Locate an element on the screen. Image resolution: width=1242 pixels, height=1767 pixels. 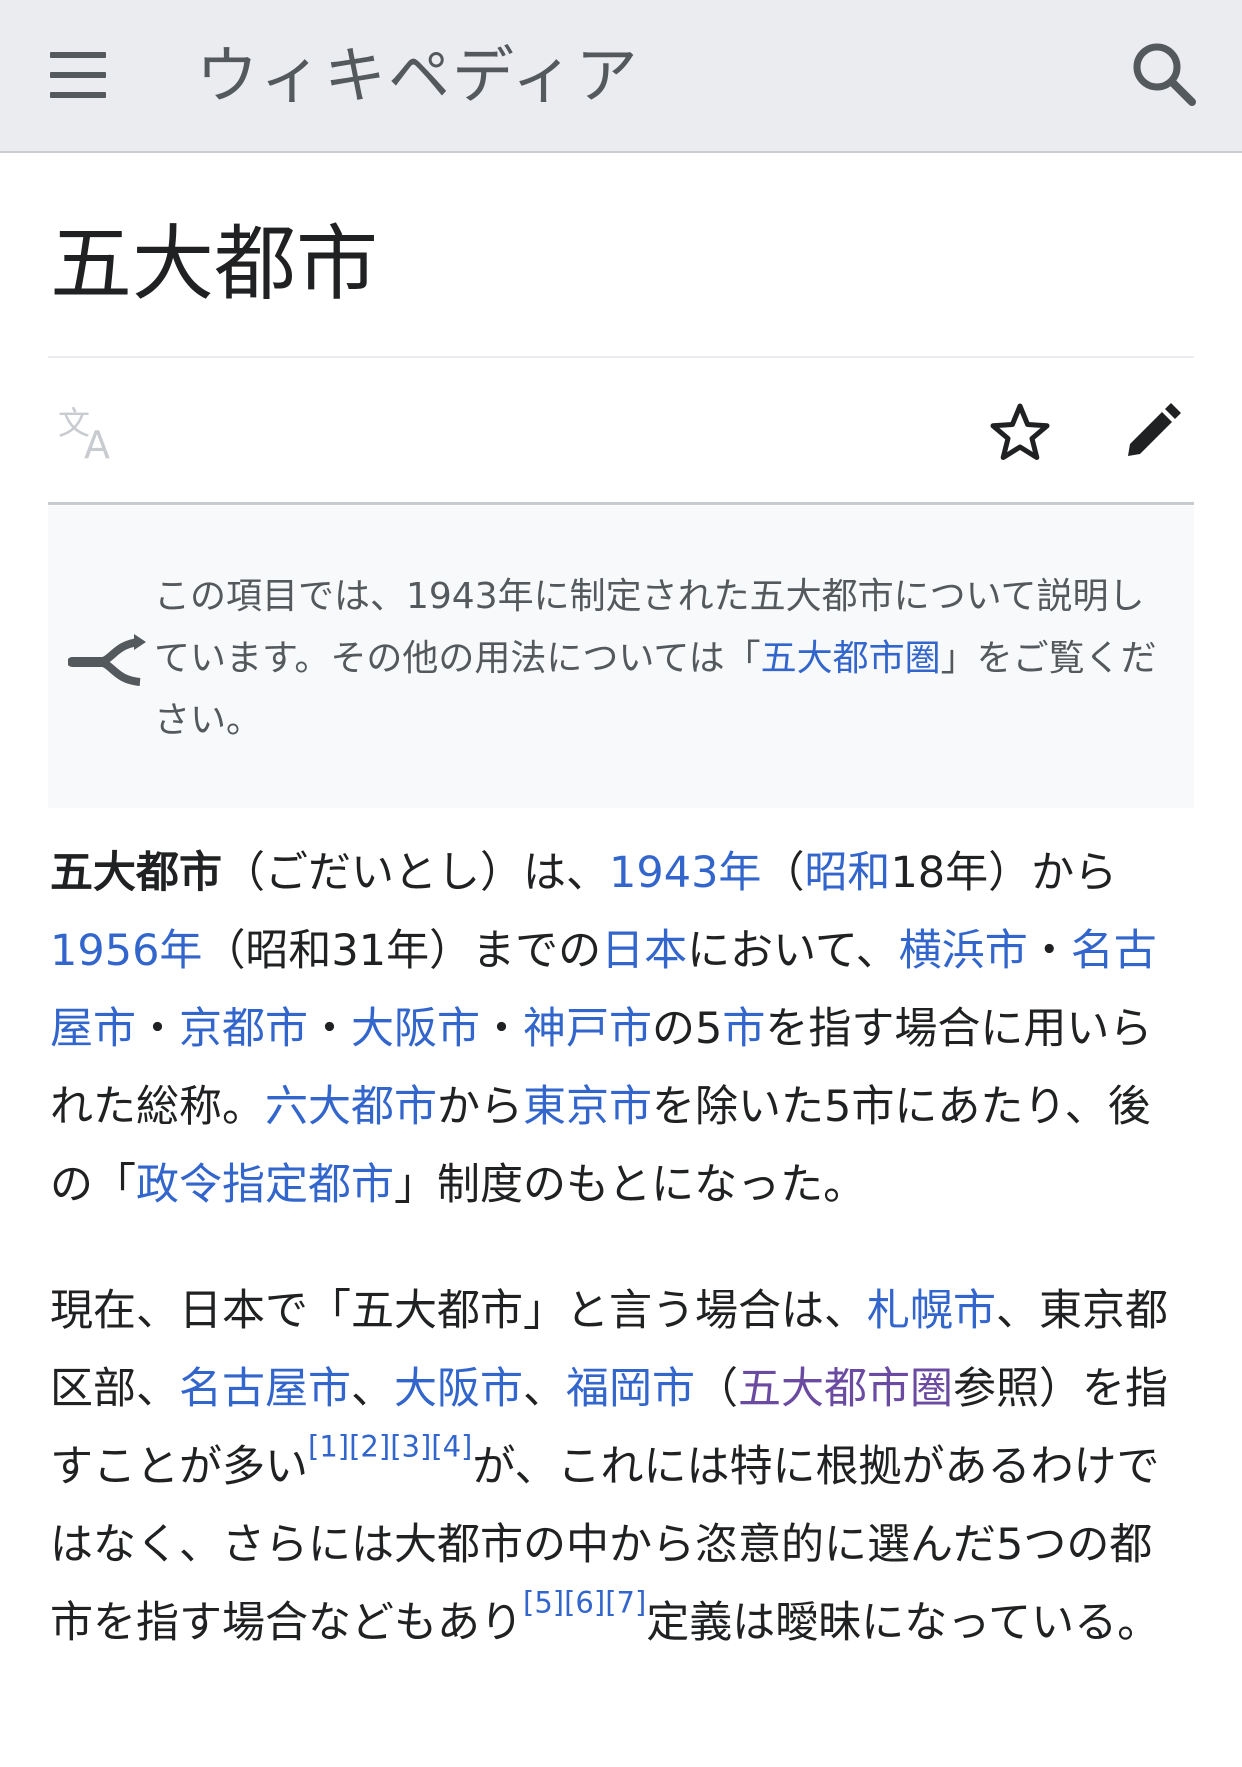
language-icon: 文 A is located at coordinates (91, 431).